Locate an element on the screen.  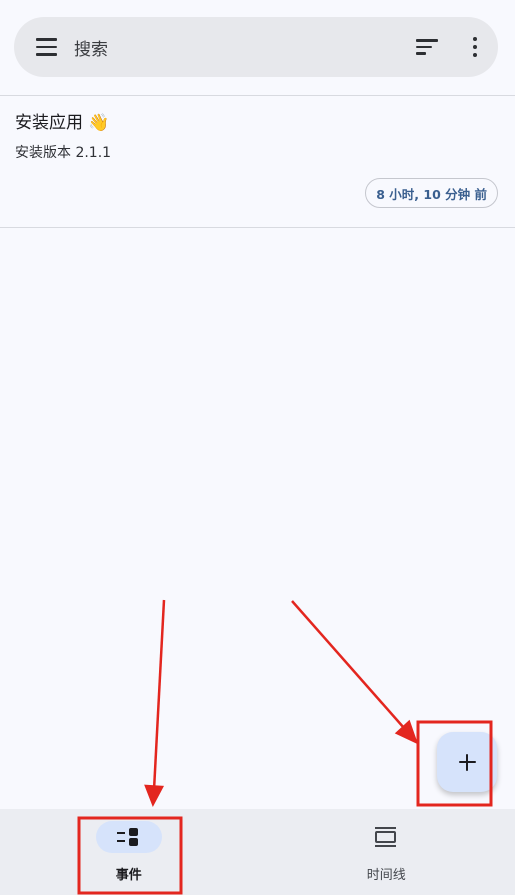
nav-item-events: 事件 is located at coordinates (129, 852).